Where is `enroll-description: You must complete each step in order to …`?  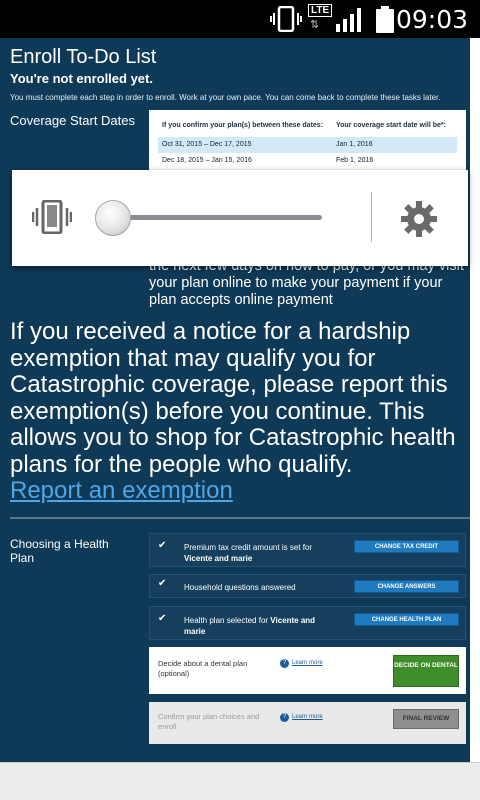
enroll-description: You must complete each step in order to … is located at coordinates (225, 97).